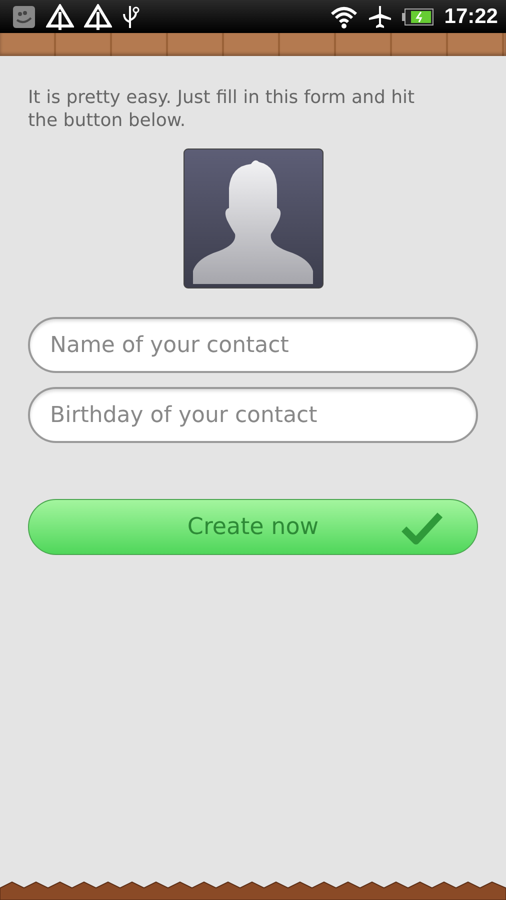 This screenshot has width=506, height=900. What do you see at coordinates (471, 16) in the screenshot?
I see `clock-time: 17:22` at bounding box center [471, 16].